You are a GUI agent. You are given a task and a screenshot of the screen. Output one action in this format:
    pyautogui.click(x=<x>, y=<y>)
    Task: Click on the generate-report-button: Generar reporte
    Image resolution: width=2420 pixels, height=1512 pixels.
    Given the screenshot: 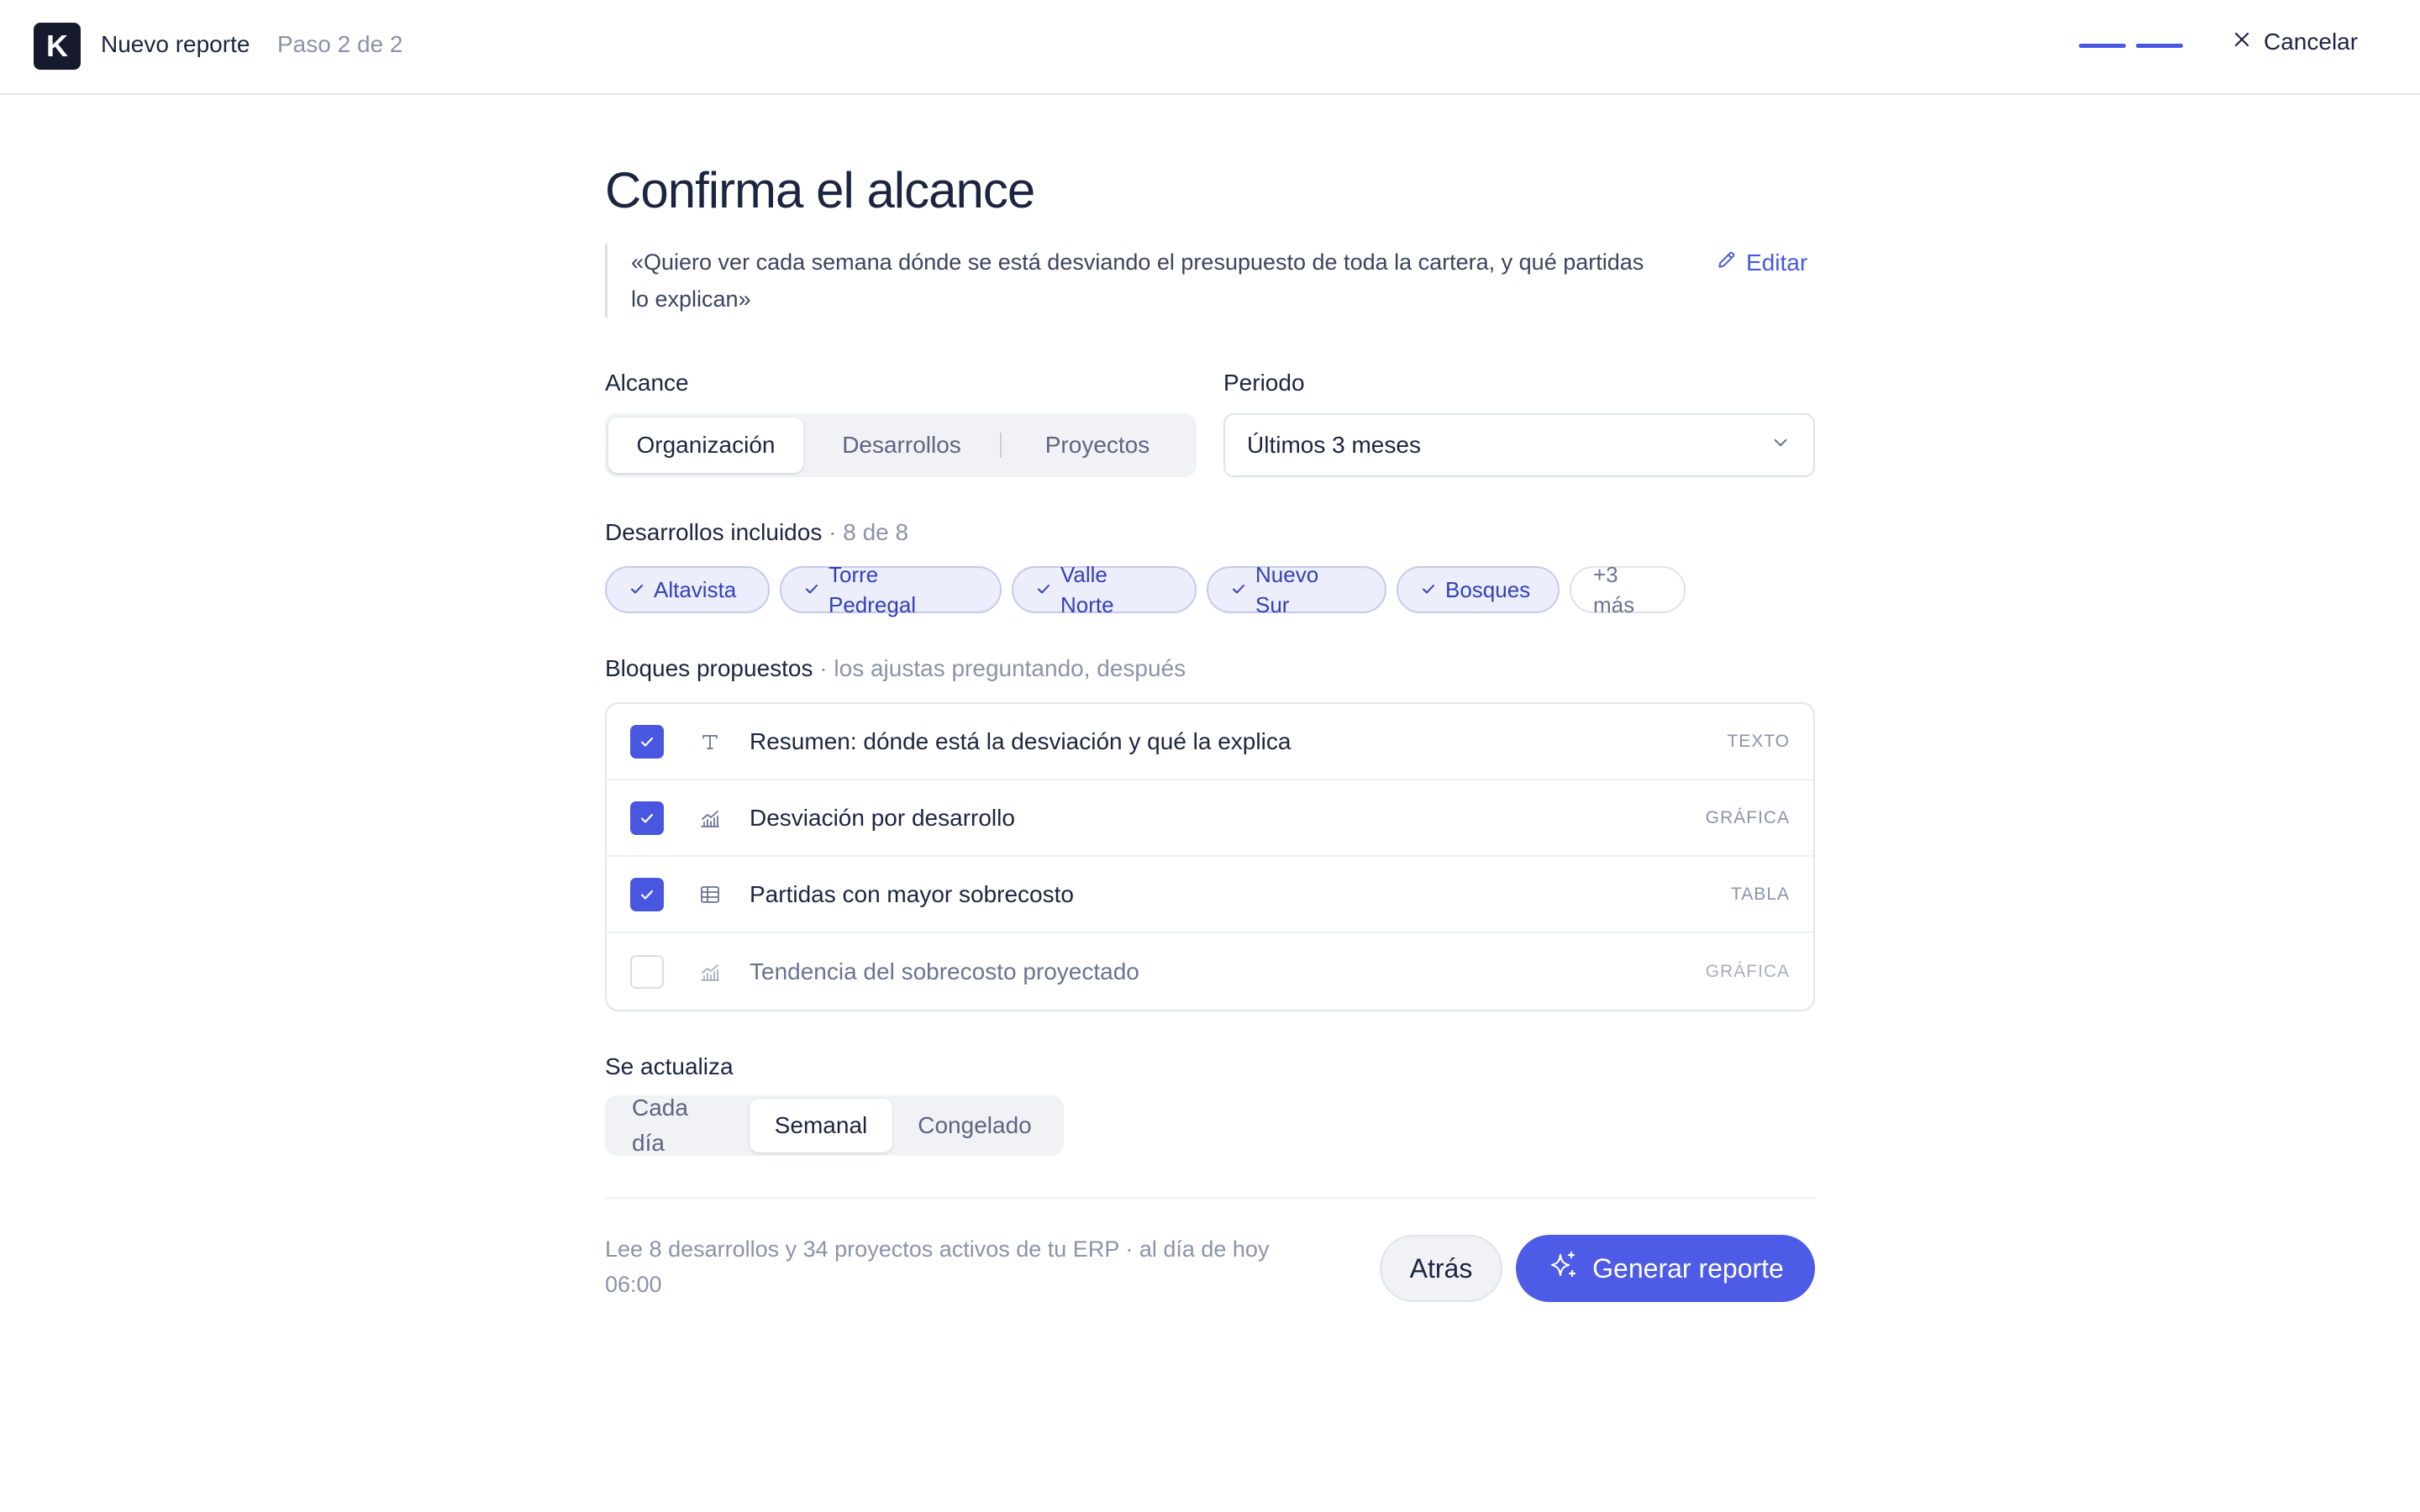 What is the action you would take?
    pyautogui.click(x=1665, y=1268)
    